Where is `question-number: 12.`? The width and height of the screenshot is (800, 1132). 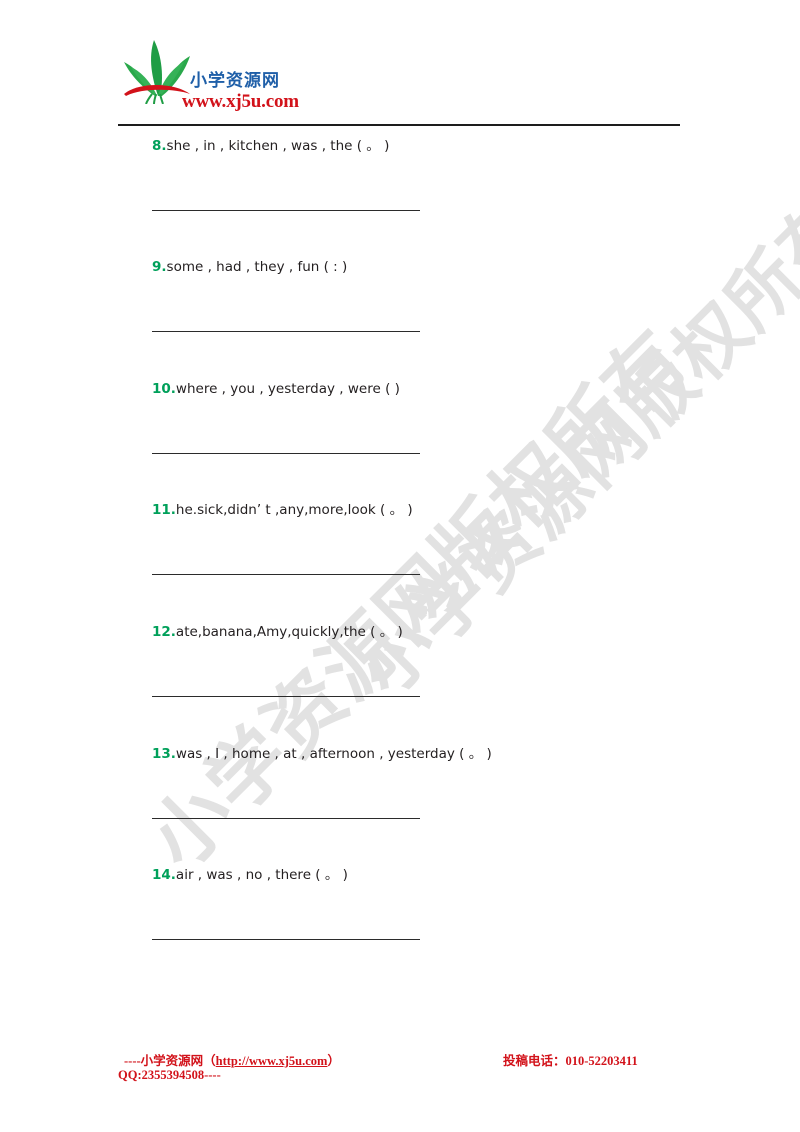
question-number: 12. is located at coordinates (164, 632).